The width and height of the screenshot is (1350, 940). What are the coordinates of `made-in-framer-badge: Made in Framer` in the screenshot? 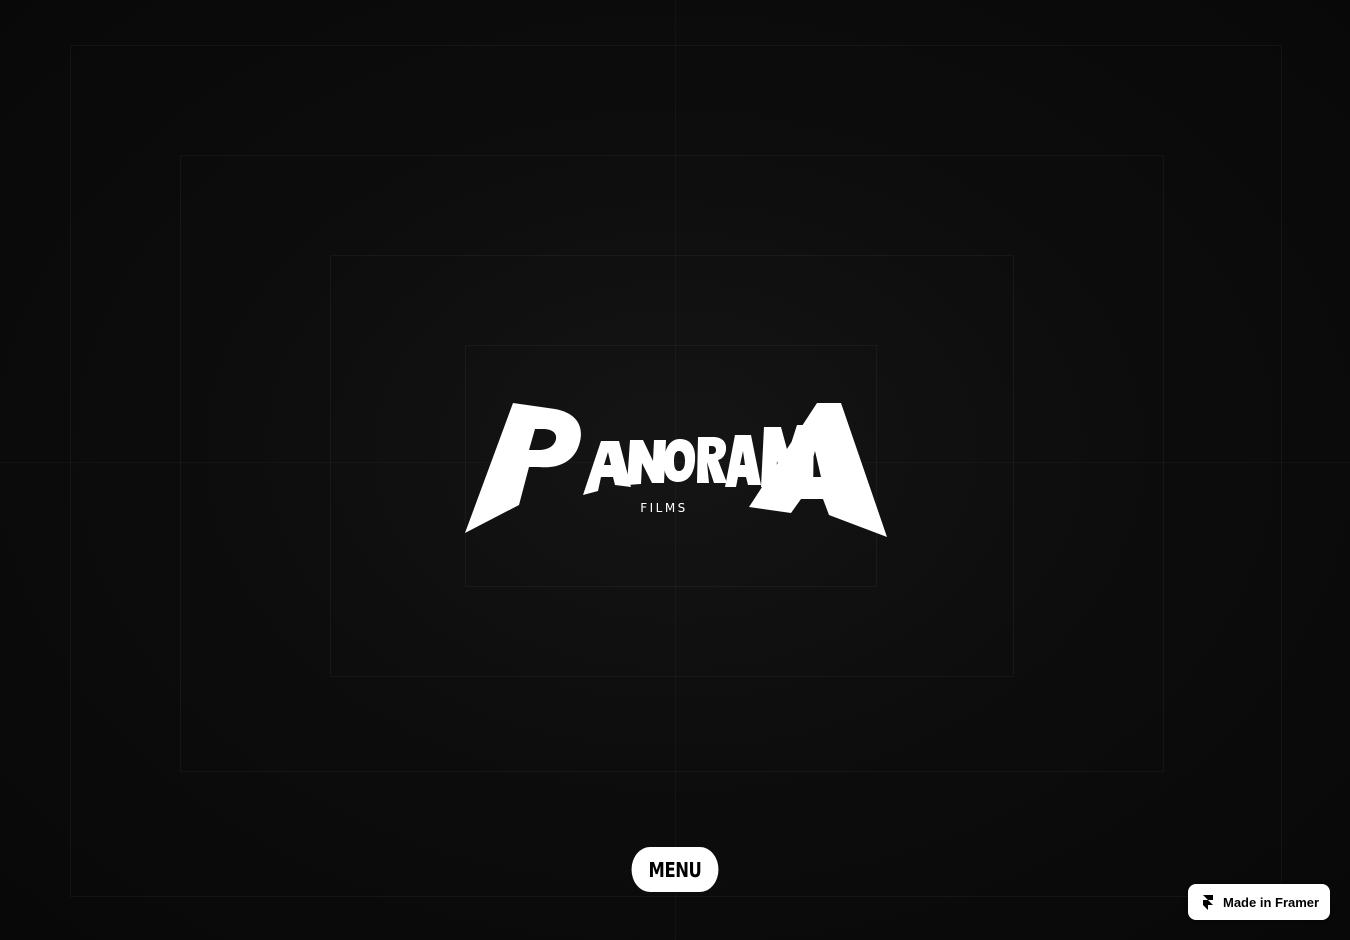 It's located at (1259, 902).